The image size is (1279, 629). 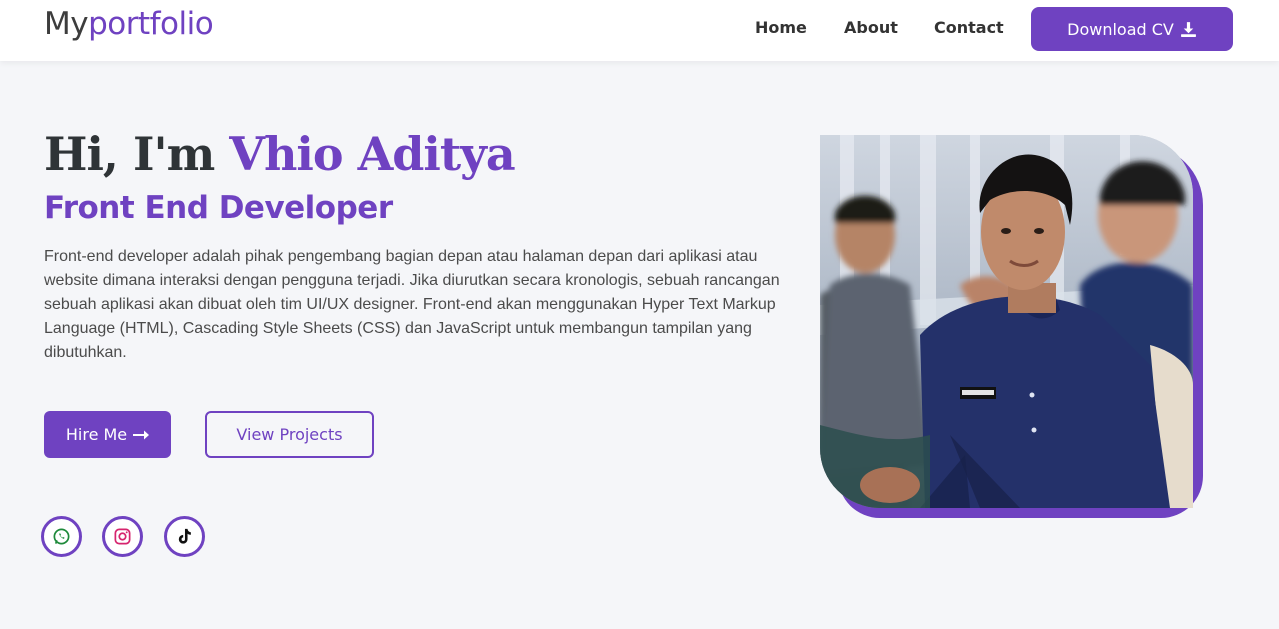 I want to click on download-icon, so click(x=1188, y=29).